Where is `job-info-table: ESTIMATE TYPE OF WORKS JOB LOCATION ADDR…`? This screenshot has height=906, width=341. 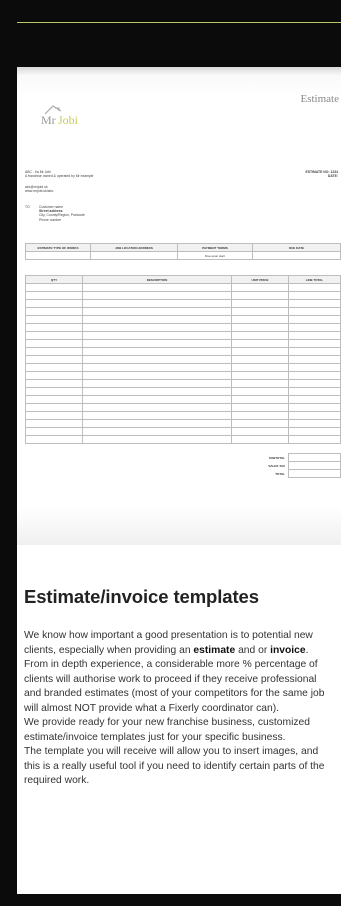
job-info-table: ESTIMATE TYPE OF WORKS JOB LOCATION ADDR… is located at coordinates (183, 251).